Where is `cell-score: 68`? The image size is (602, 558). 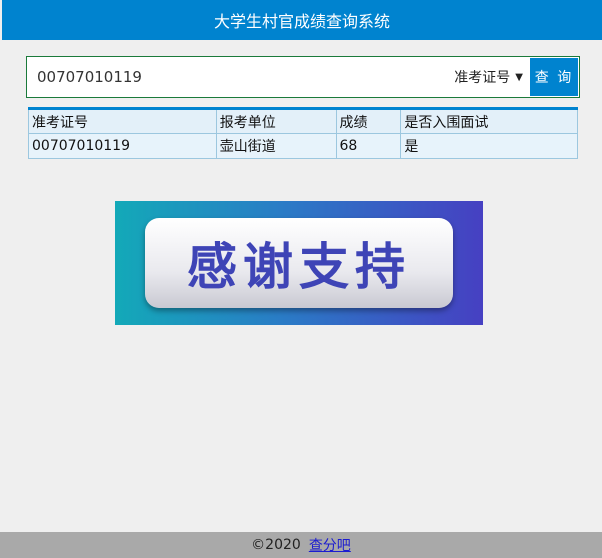 cell-score: 68 is located at coordinates (368, 146).